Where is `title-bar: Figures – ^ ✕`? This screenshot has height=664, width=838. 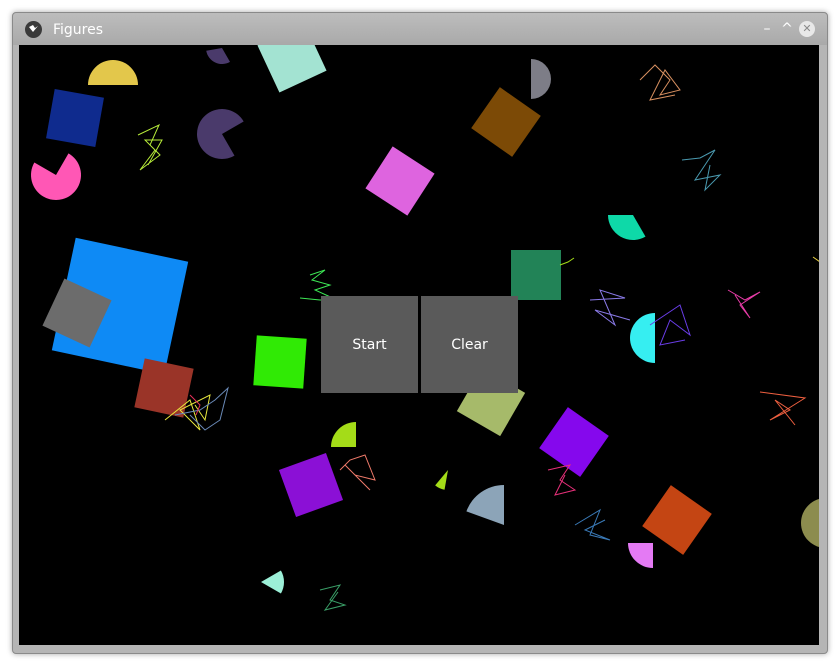
title-bar: Figures – ^ ✕ is located at coordinates (420, 29).